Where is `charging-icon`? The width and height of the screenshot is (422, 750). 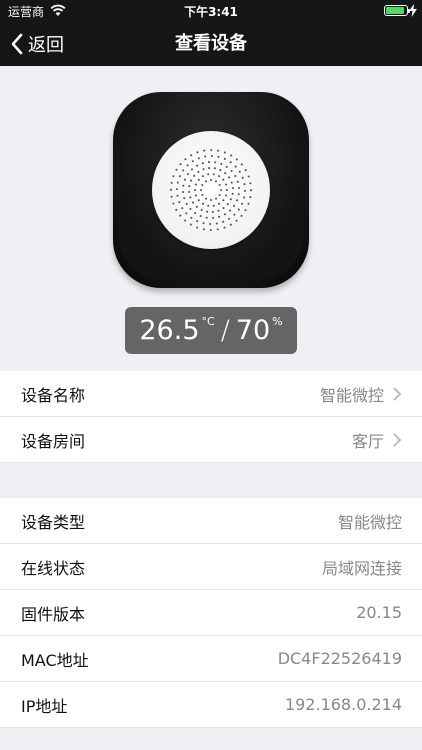 charging-icon is located at coordinates (413, 10).